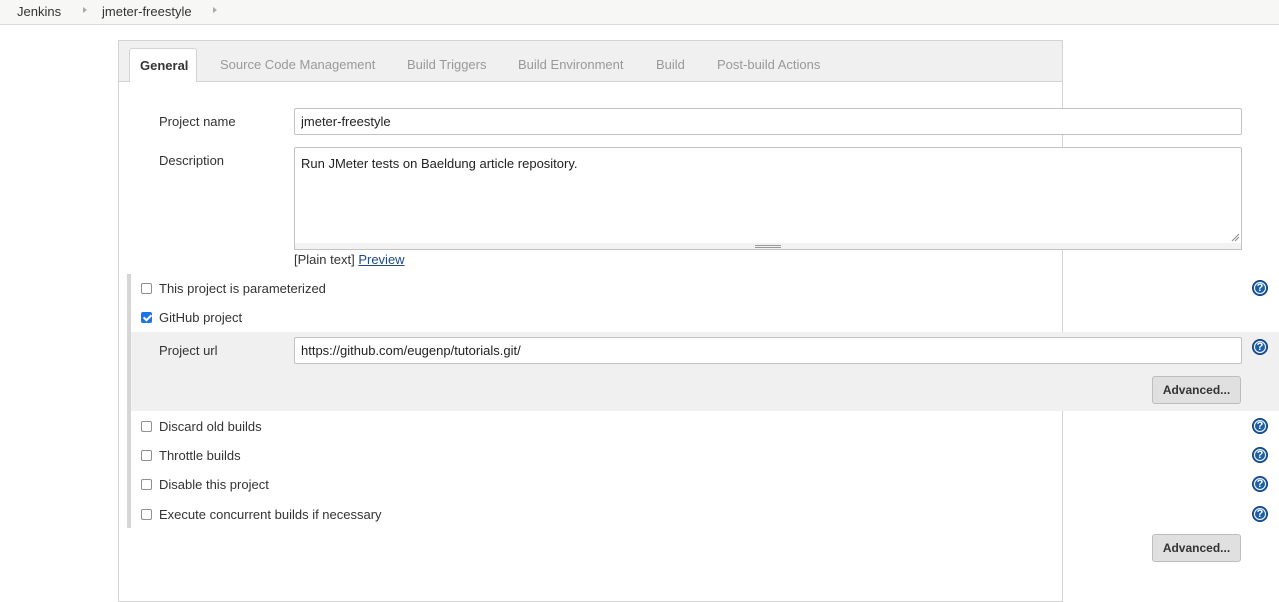 The image size is (1279, 602). I want to click on throttle-builds-label: Throttle builds, so click(200, 455).